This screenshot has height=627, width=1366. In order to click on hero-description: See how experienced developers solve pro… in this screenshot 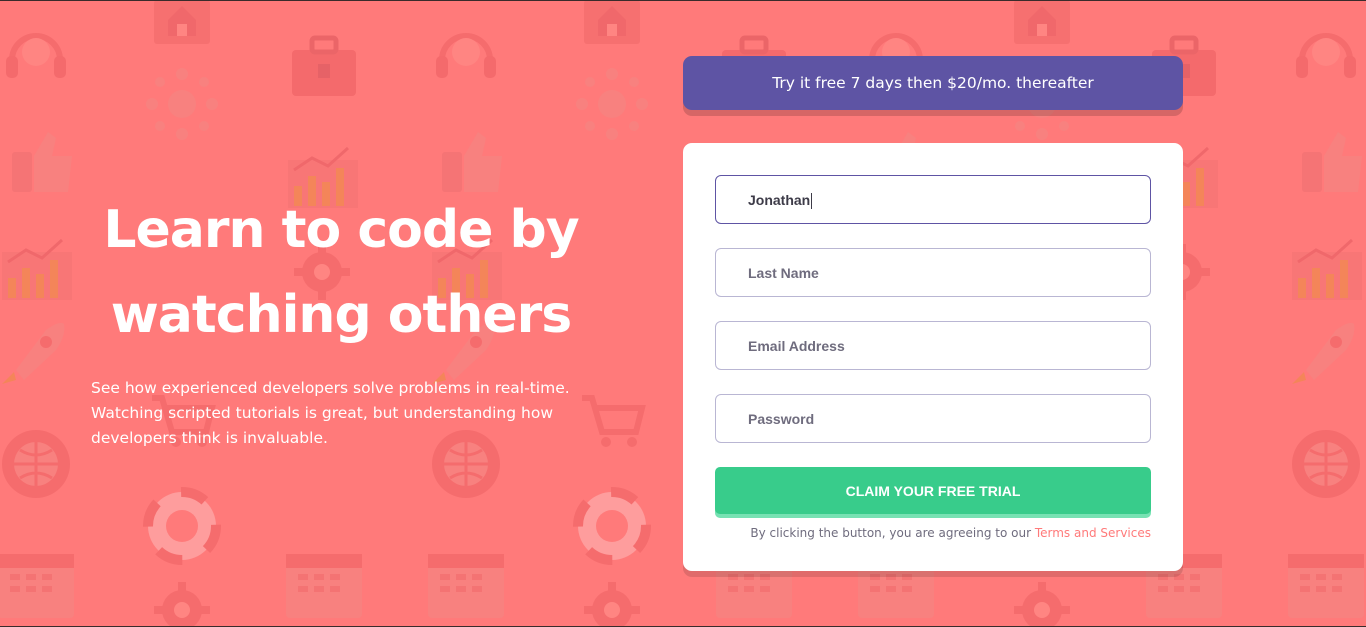, I will do `click(330, 413)`.